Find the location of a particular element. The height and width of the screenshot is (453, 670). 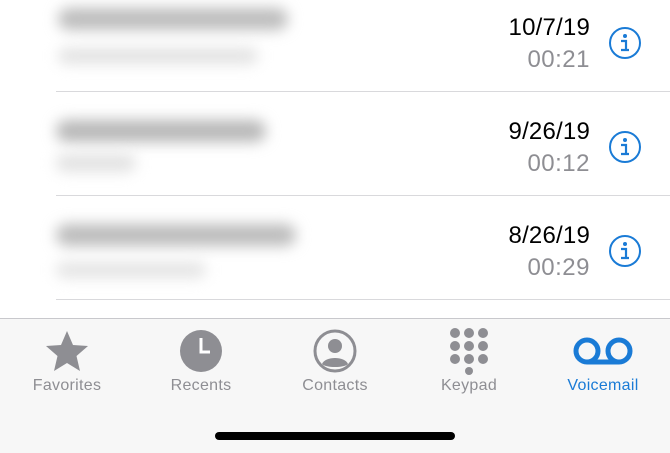

tab-recents: Recents is located at coordinates (201, 364).